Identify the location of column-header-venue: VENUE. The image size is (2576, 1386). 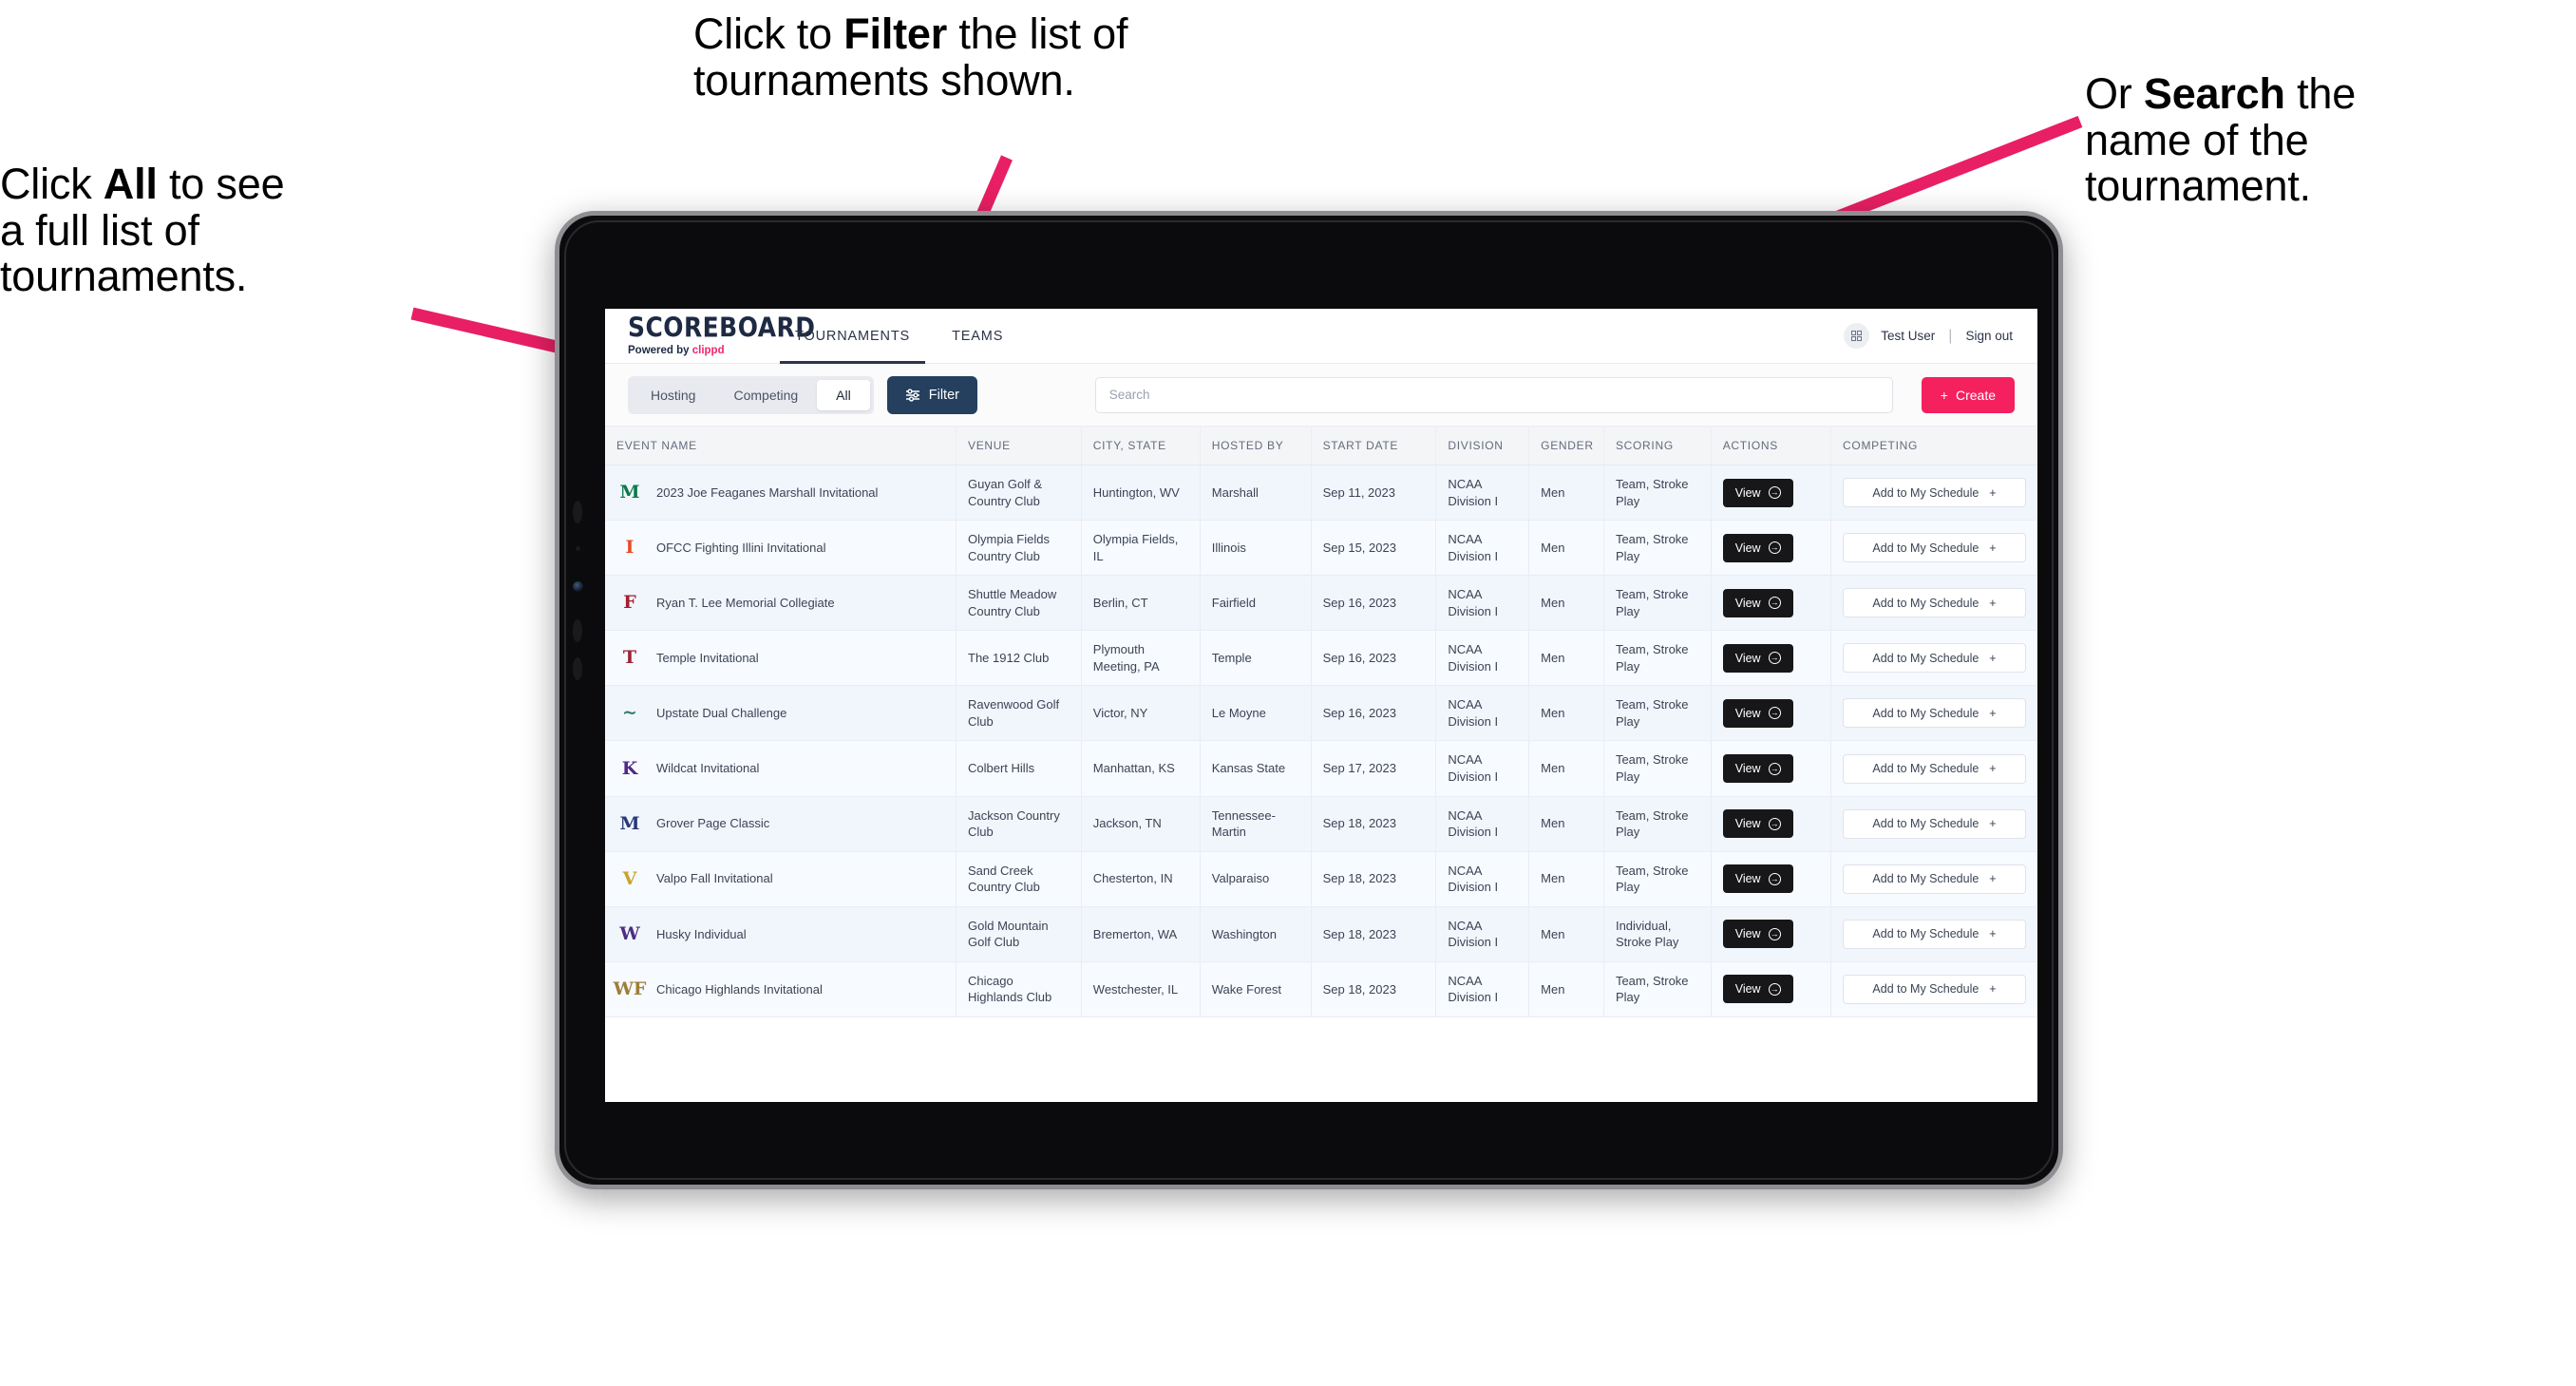
(1019, 446).